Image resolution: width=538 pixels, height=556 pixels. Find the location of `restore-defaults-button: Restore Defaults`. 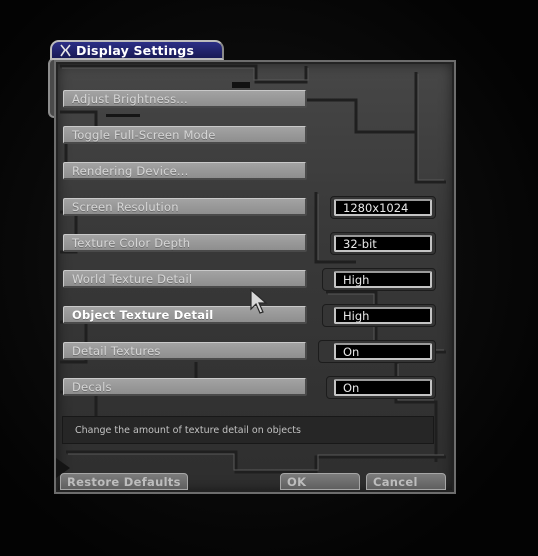

restore-defaults-button: Restore Defaults is located at coordinates (124, 481).